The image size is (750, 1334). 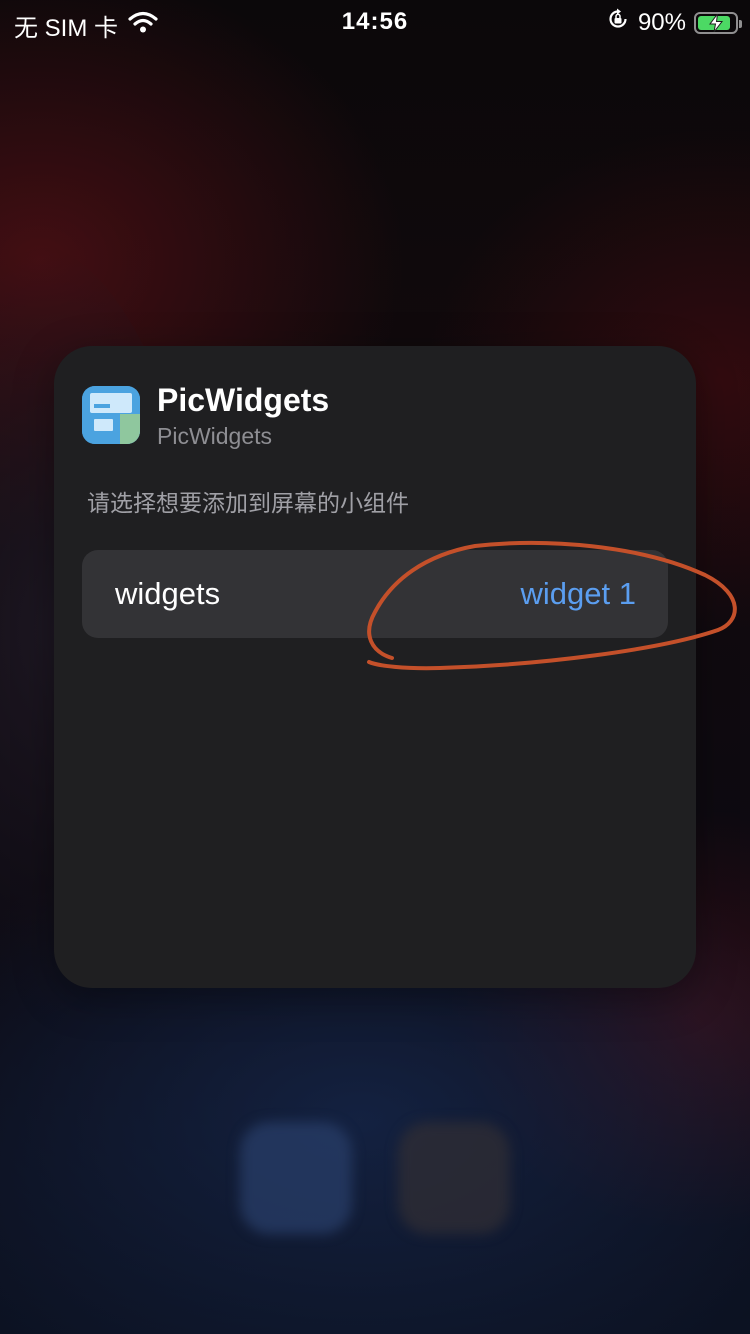 I want to click on orientation-lock-icon, so click(x=618, y=22).